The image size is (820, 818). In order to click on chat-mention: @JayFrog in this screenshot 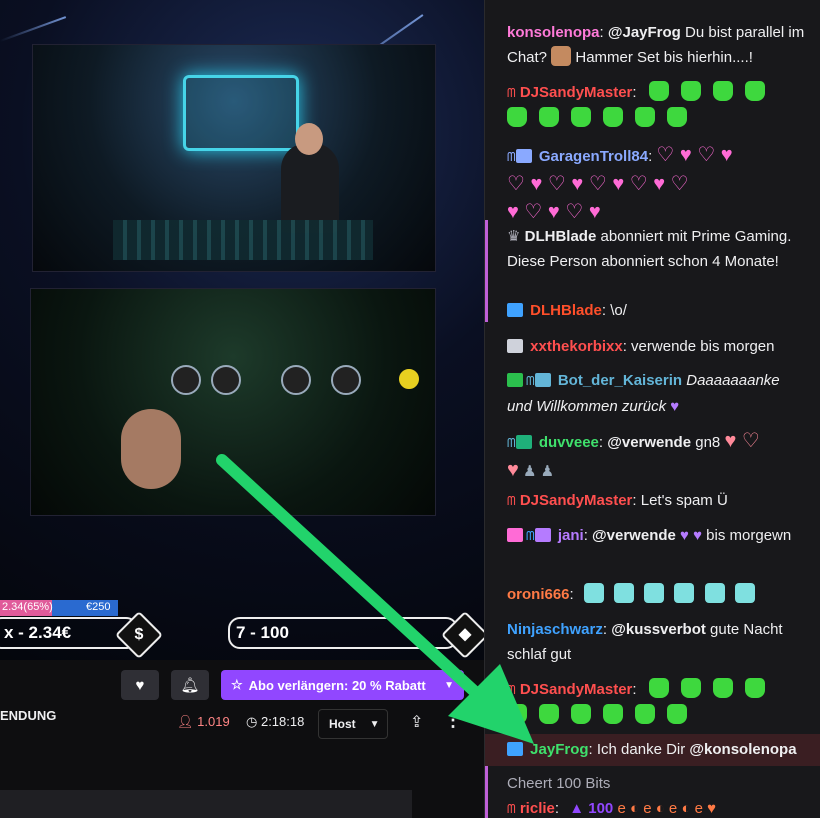, I will do `click(644, 32)`.